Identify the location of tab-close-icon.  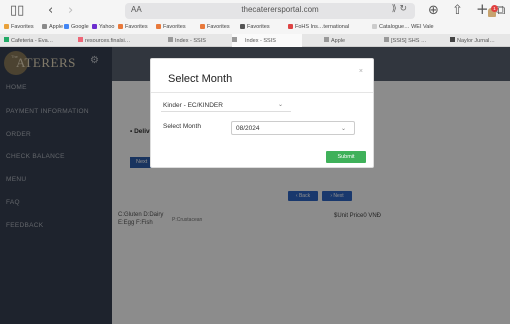
(234, 39).